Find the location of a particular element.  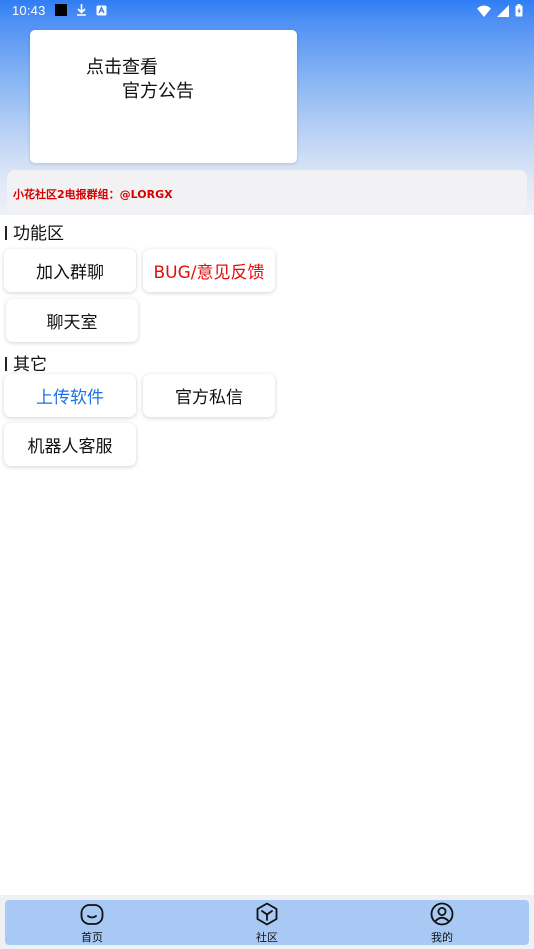

announcement-card: 点击查看 官方公告 is located at coordinates (163, 96).